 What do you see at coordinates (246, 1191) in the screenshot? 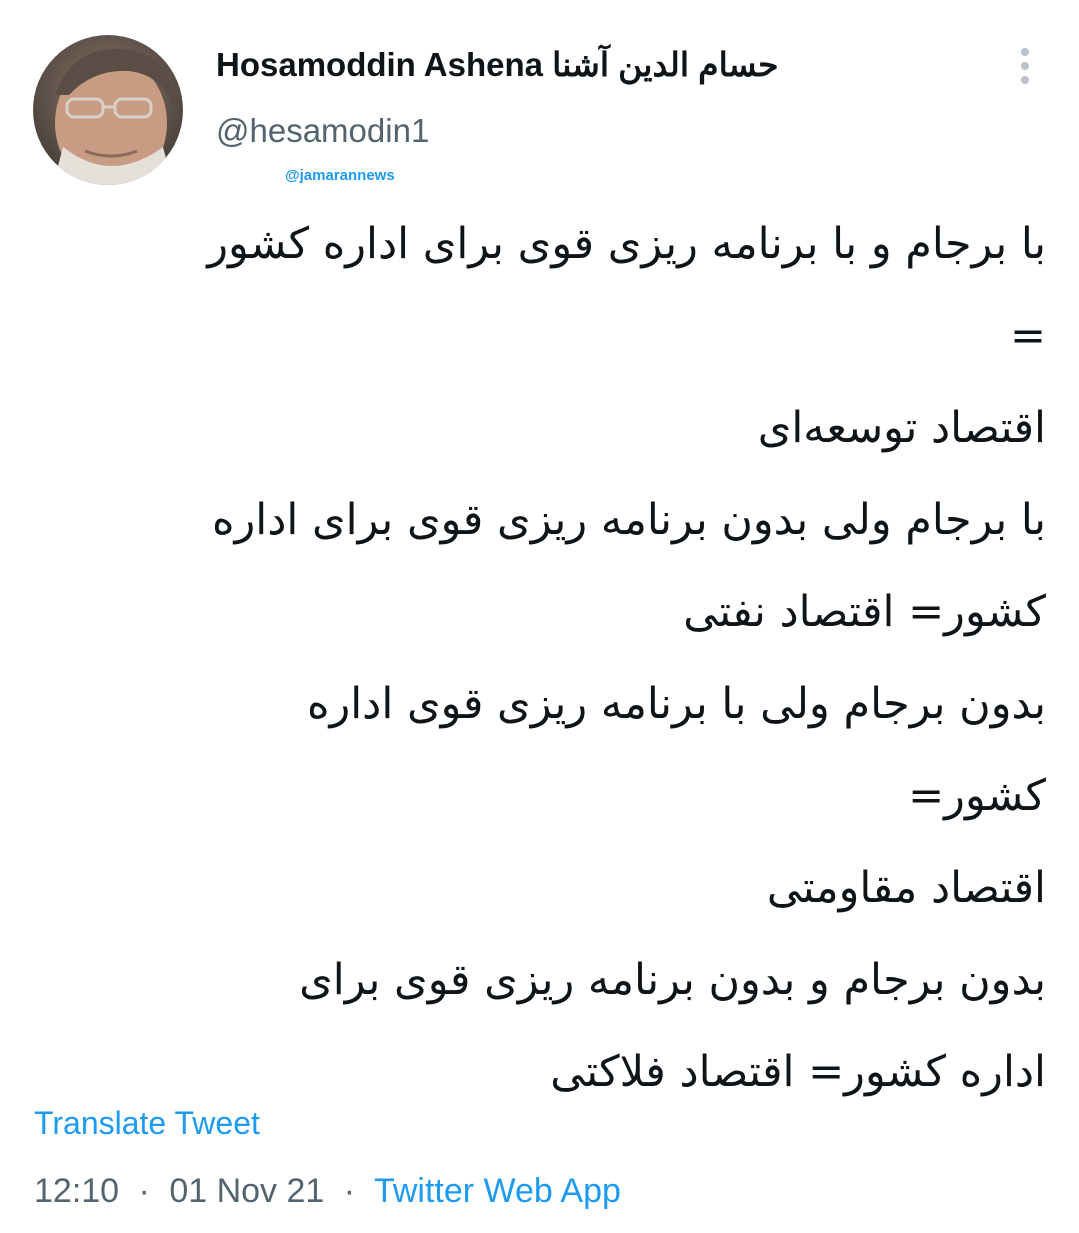
I see `tweet-date: 01 Nov 21` at bounding box center [246, 1191].